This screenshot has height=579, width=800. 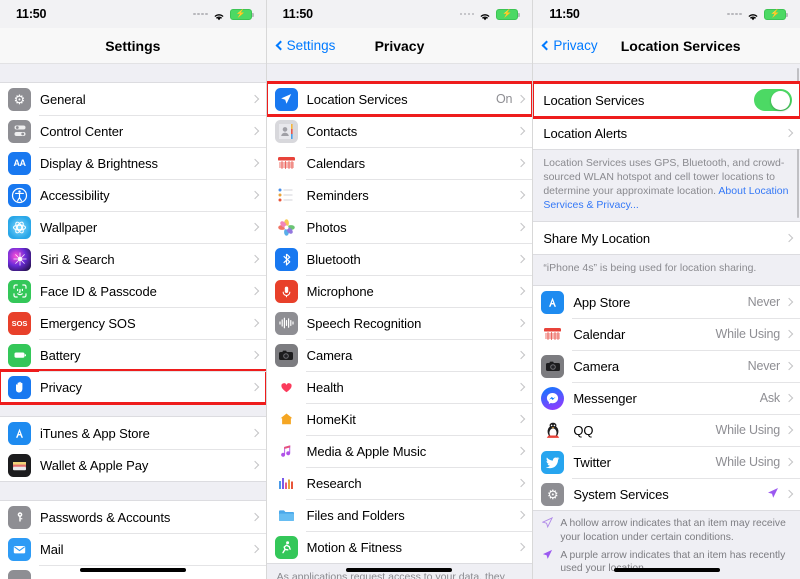 I want to click on signal-dots-icon, so click(x=734, y=14).